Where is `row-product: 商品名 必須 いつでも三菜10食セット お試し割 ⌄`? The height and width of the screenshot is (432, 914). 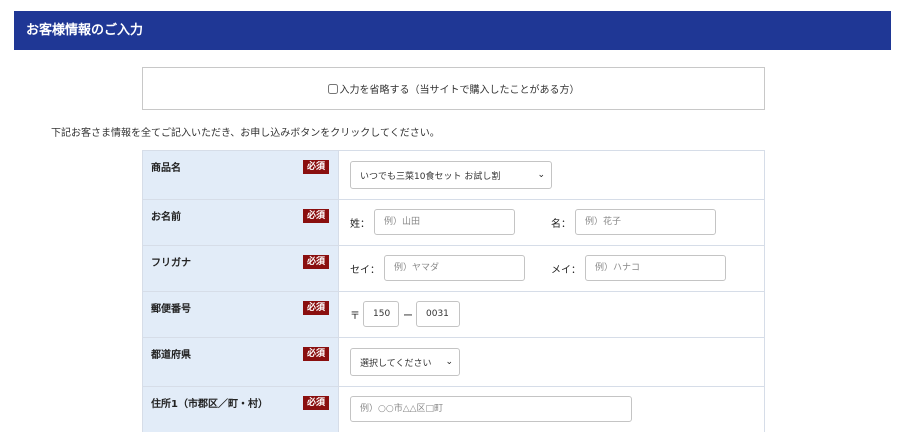
row-product: 商品名 必須 いつでも三菜10食セット お試し割 ⌄ is located at coordinates (453, 175).